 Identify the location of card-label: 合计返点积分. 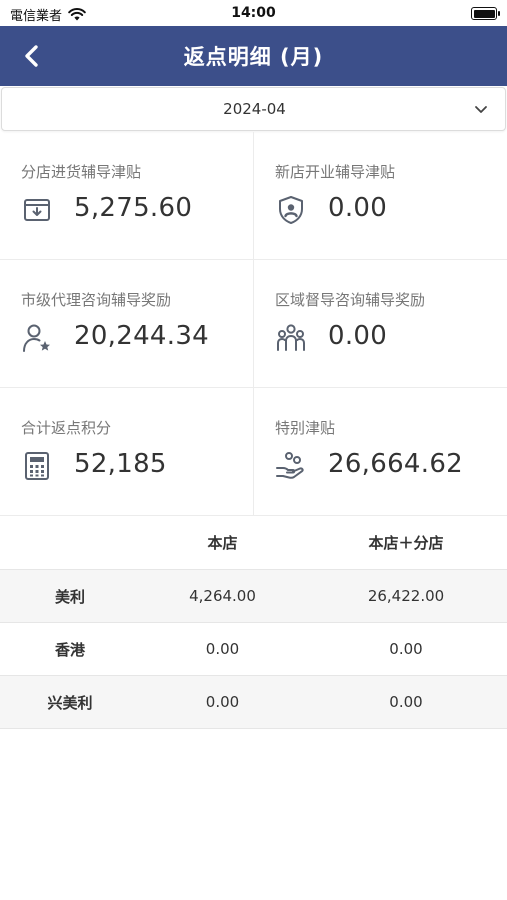
(66, 428).